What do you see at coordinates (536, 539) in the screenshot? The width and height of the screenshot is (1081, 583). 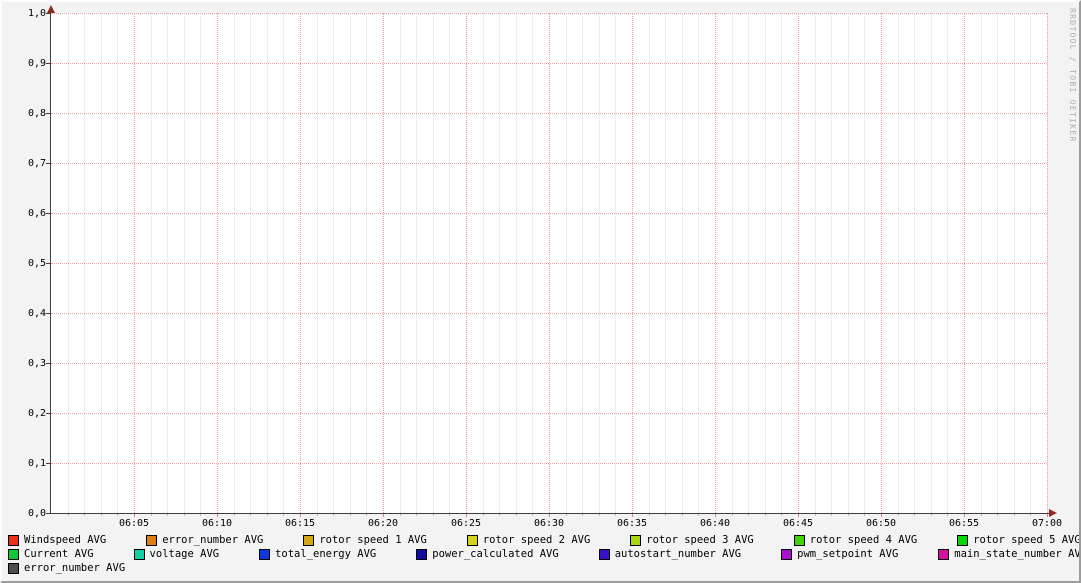 I see `legend-label: rotor speed 2 AVG` at bounding box center [536, 539].